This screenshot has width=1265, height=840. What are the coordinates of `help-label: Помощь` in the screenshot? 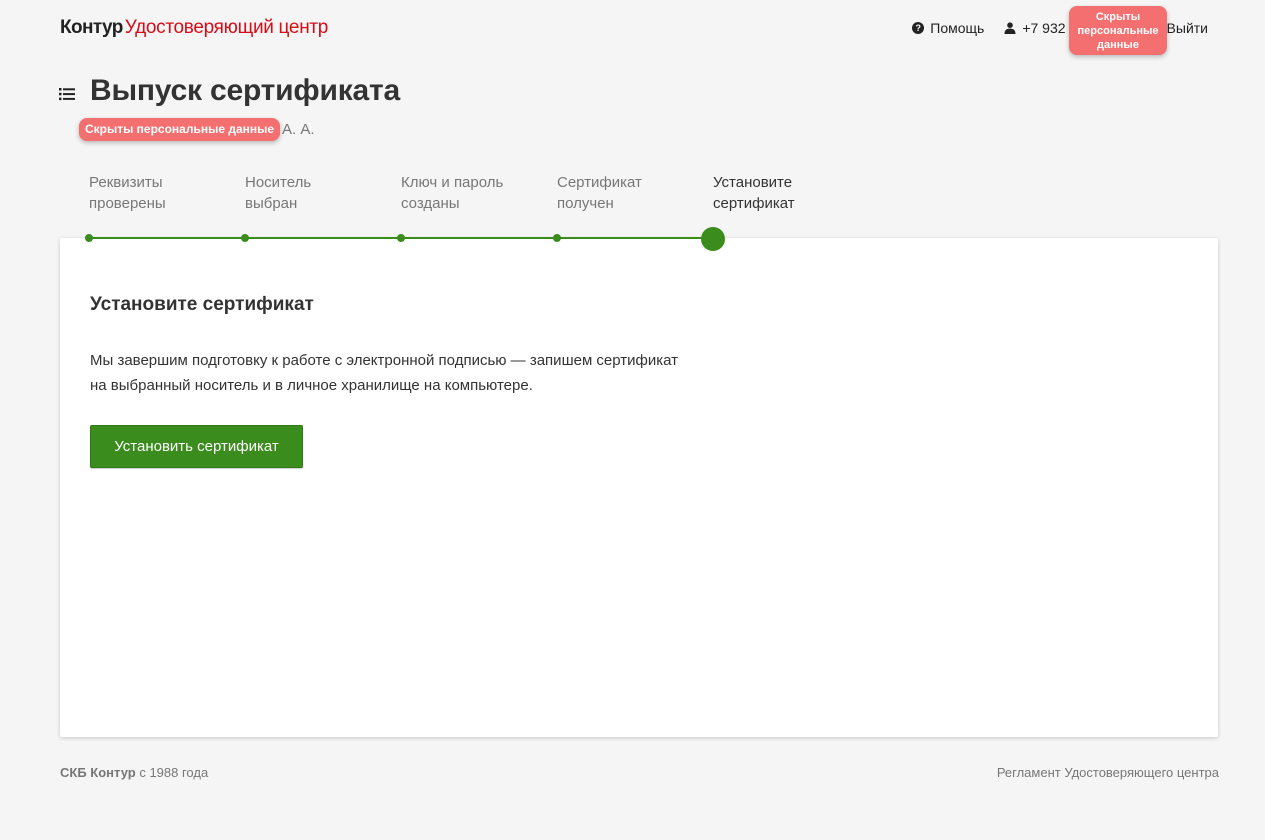 It's located at (957, 28).